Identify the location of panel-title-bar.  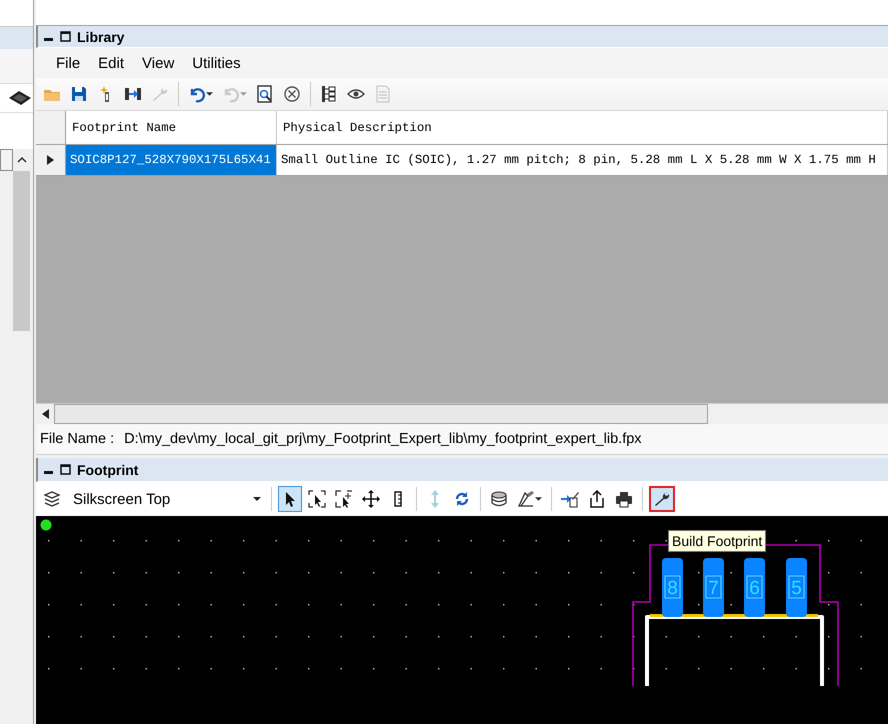
(16, 38).